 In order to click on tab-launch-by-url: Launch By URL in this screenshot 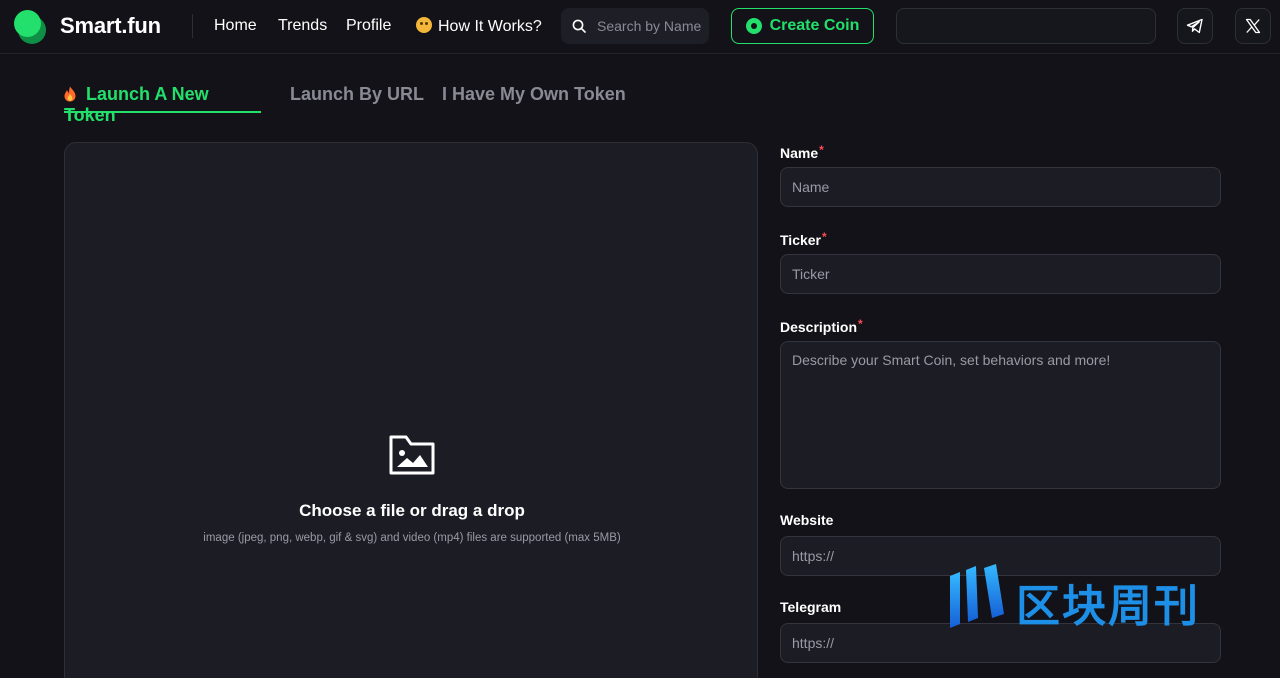, I will do `click(357, 98)`.